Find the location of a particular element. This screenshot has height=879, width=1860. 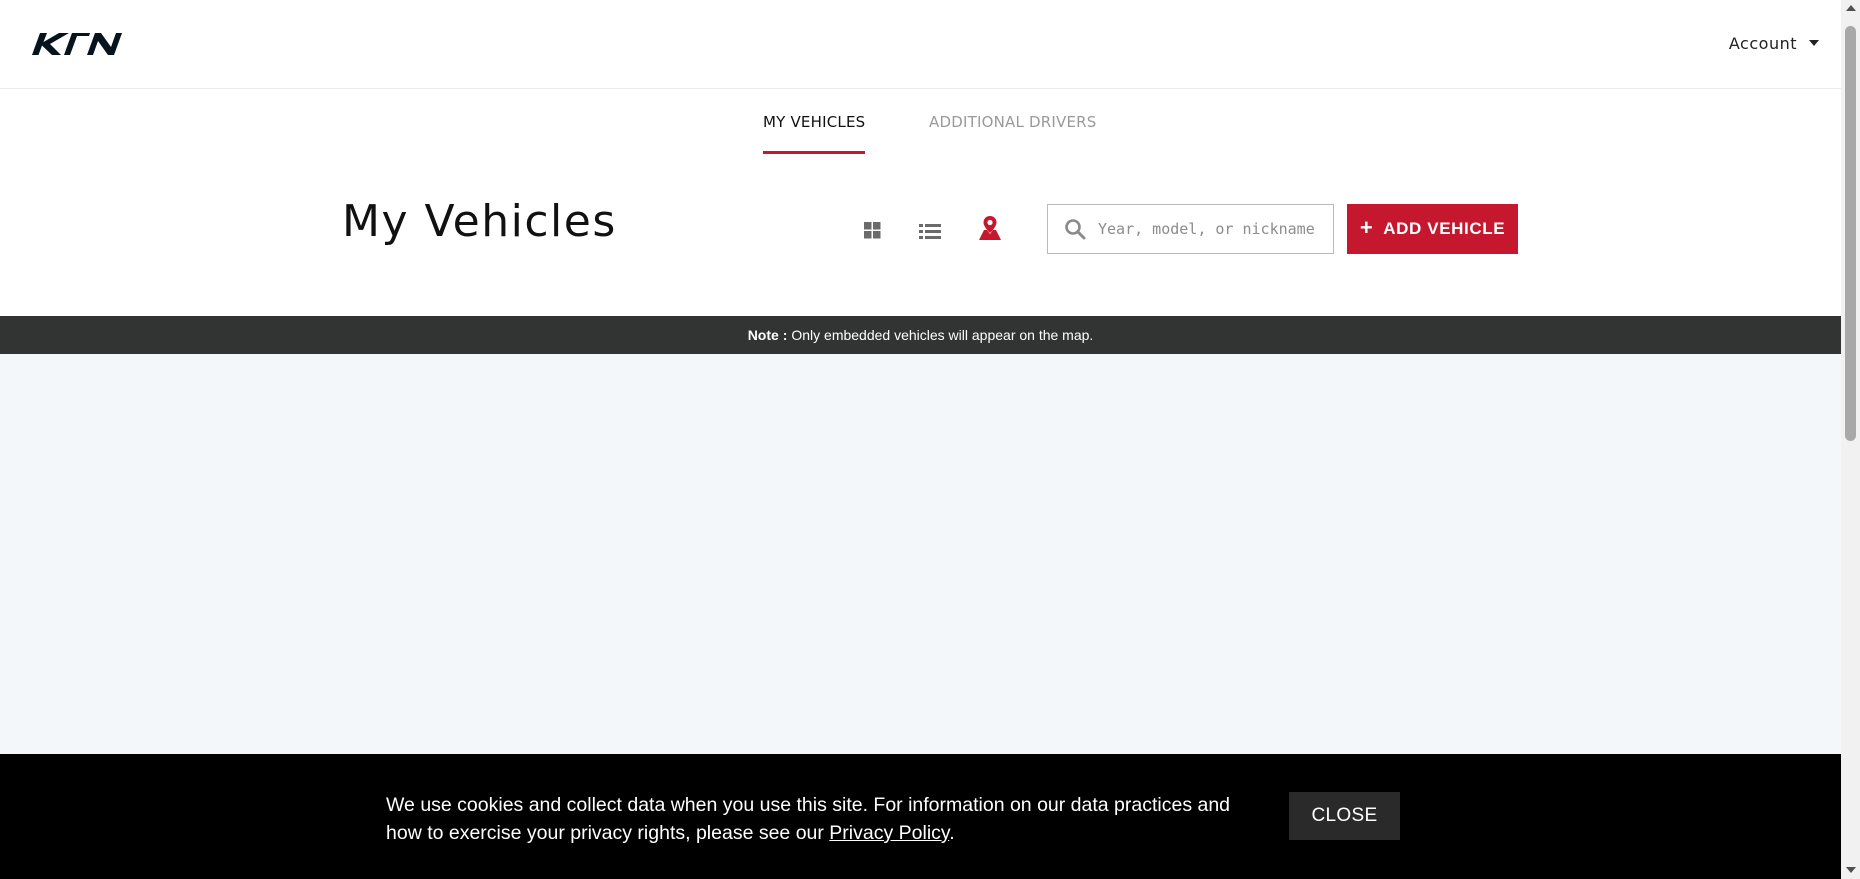

map-view-button is located at coordinates (990, 228).